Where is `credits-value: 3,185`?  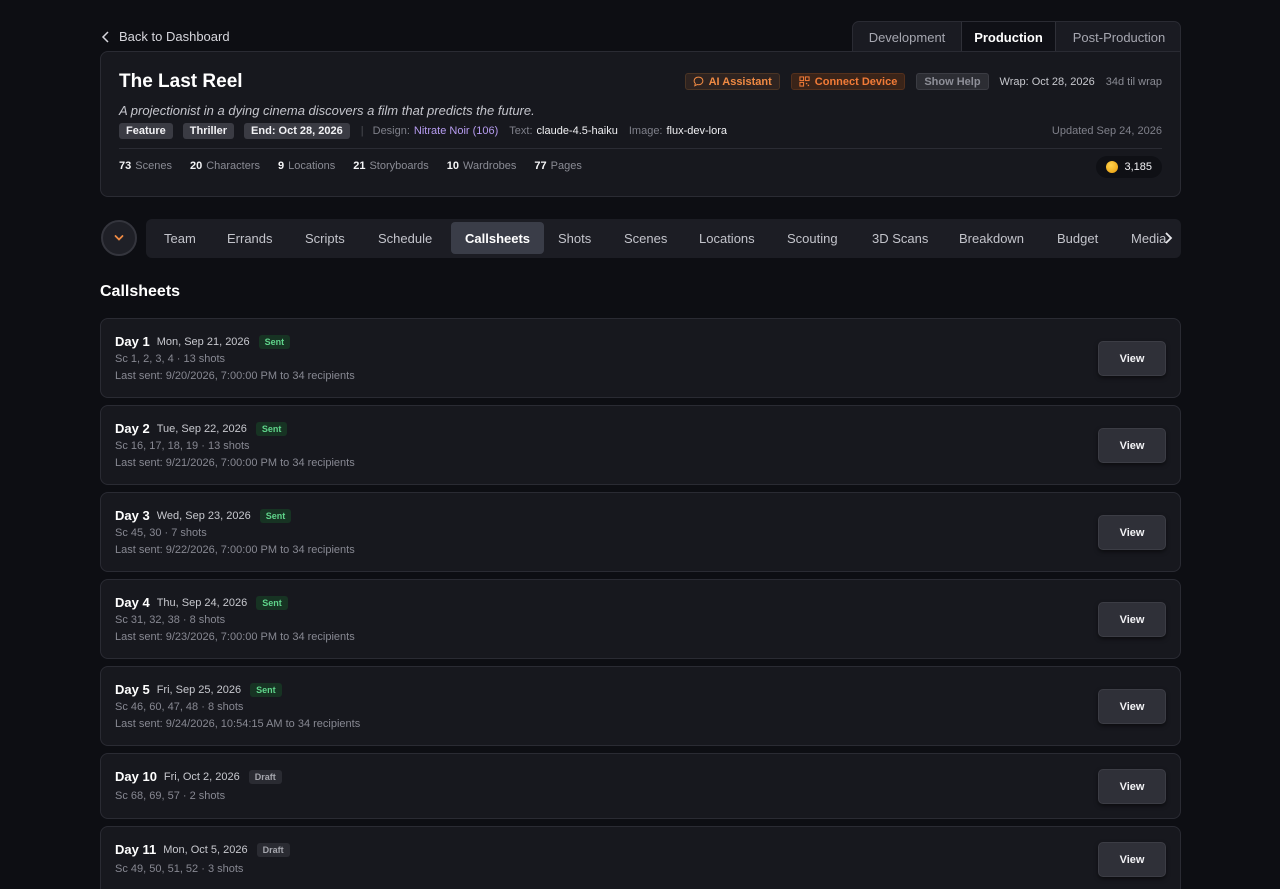
credits-value: 3,185 is located at coordinates (1138, 167).